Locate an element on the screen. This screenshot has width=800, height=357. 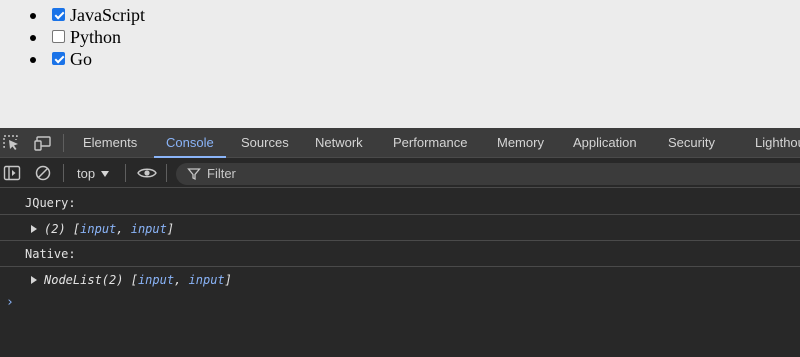
tab-network: Network is located at coordinates (339, 143).